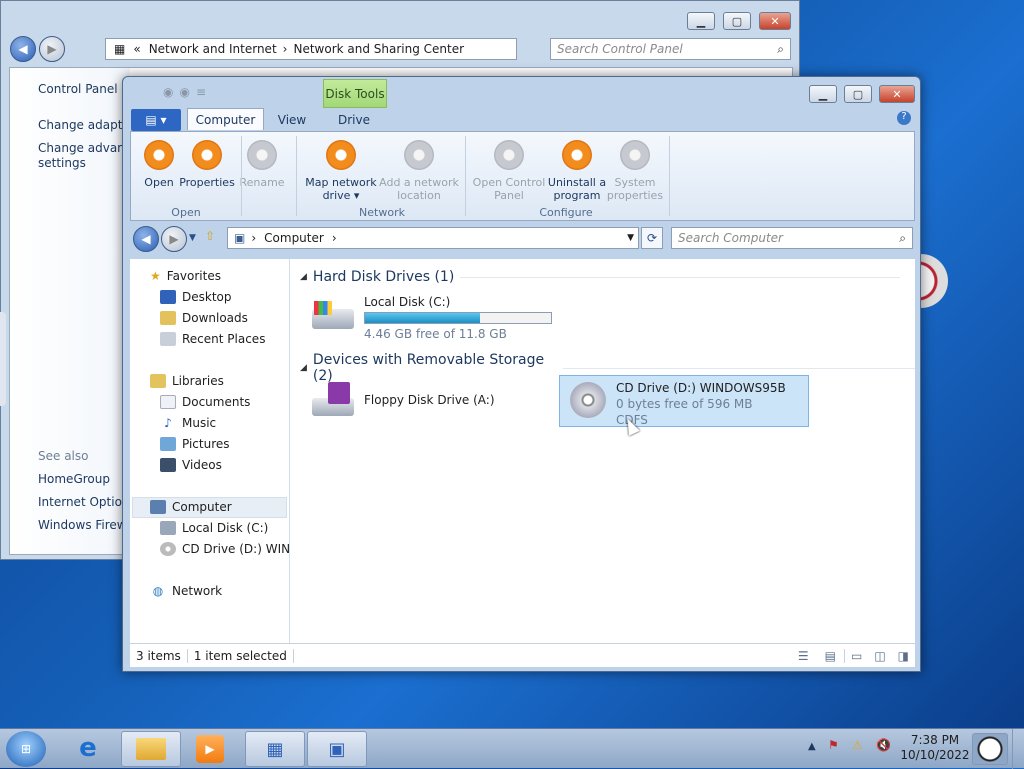 The image size is (1024, 769). What do you see at coordinates (213, 49) in the screenshot?
I see `breadcrumb-network: Network and Internet` at bounding box center [213, 49].